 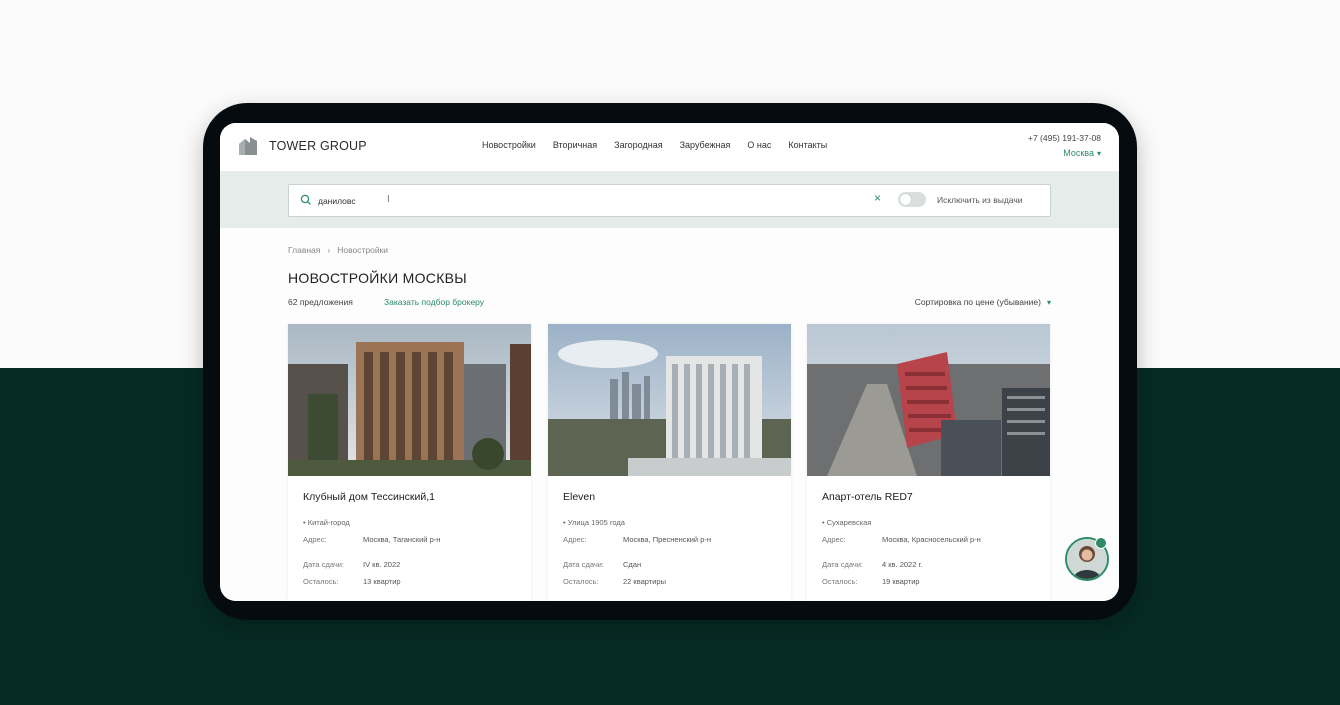 What do you see at coordinates (902, 564) in the screenshot?
I see `delivery-value: 4 кв. 2022 г.` at bounding box center [902, 564].